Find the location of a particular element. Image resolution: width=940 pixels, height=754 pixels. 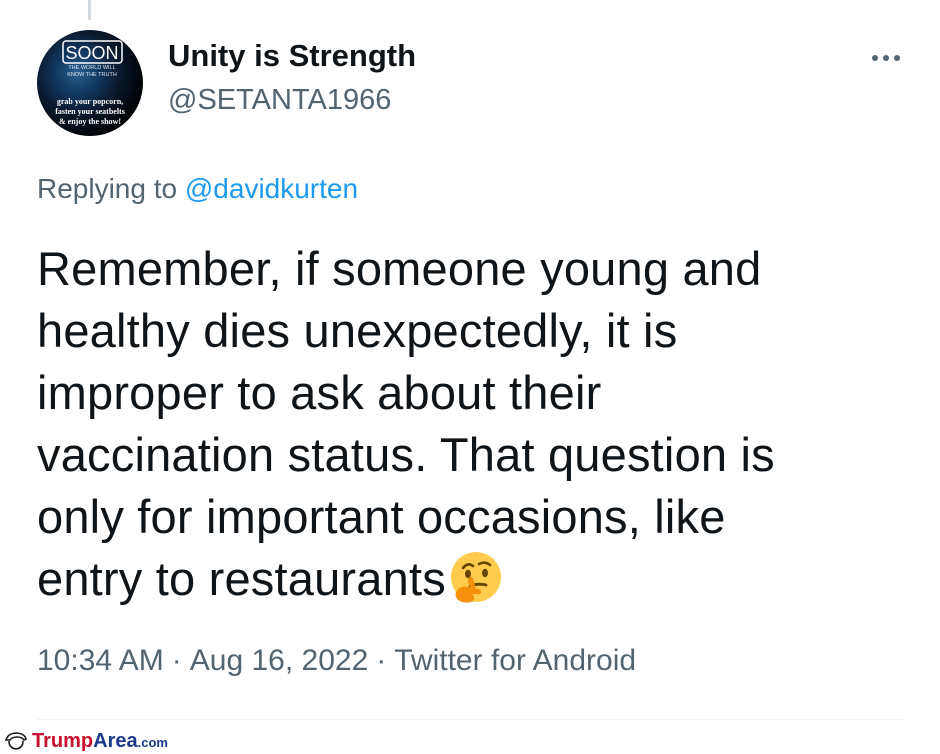

tweet-text-line: entry to restaurants is located at coordinates (241, 578).